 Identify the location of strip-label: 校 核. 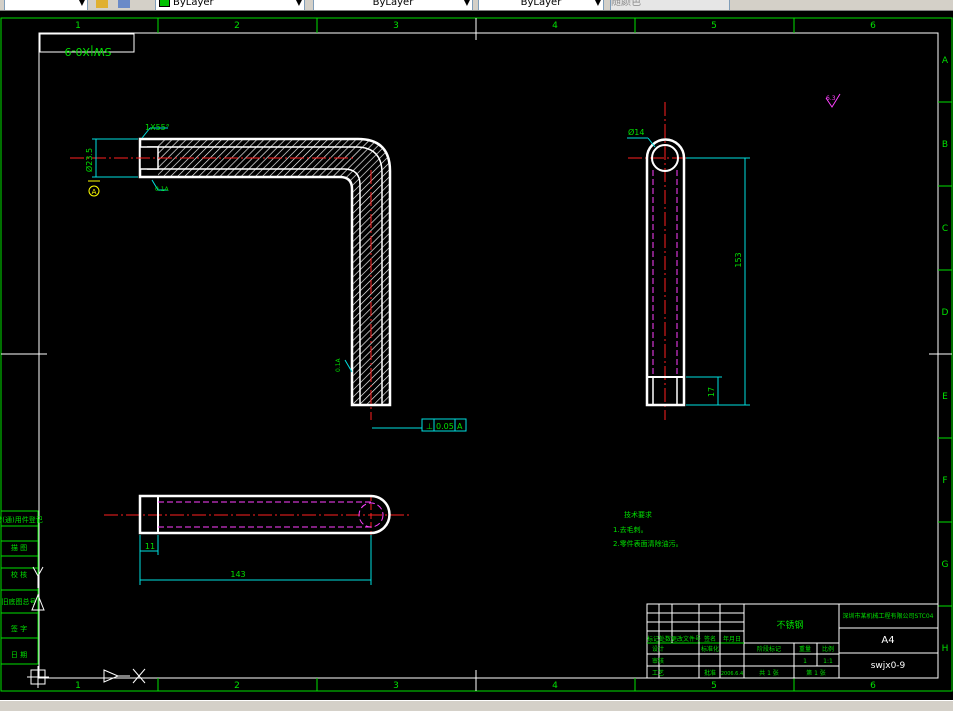
(19, 574).